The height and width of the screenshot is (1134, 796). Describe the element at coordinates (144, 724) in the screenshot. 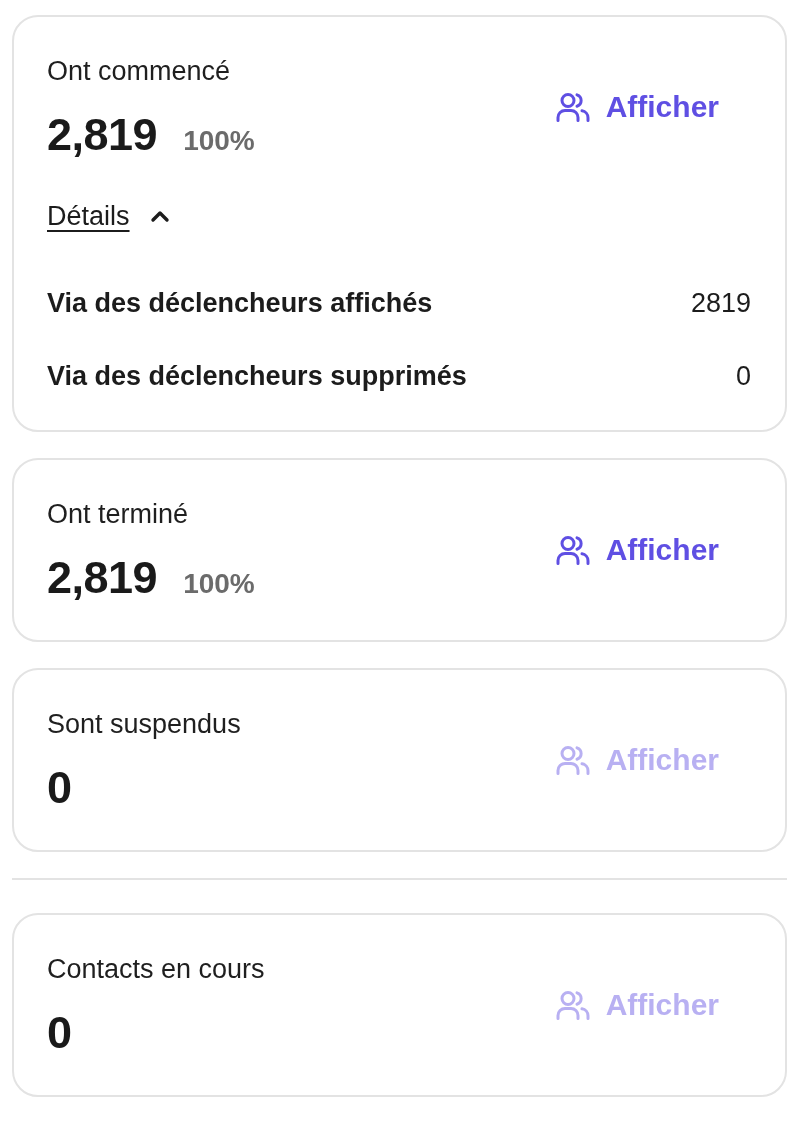

I see `stat-label: Sont suspendus` at that location.